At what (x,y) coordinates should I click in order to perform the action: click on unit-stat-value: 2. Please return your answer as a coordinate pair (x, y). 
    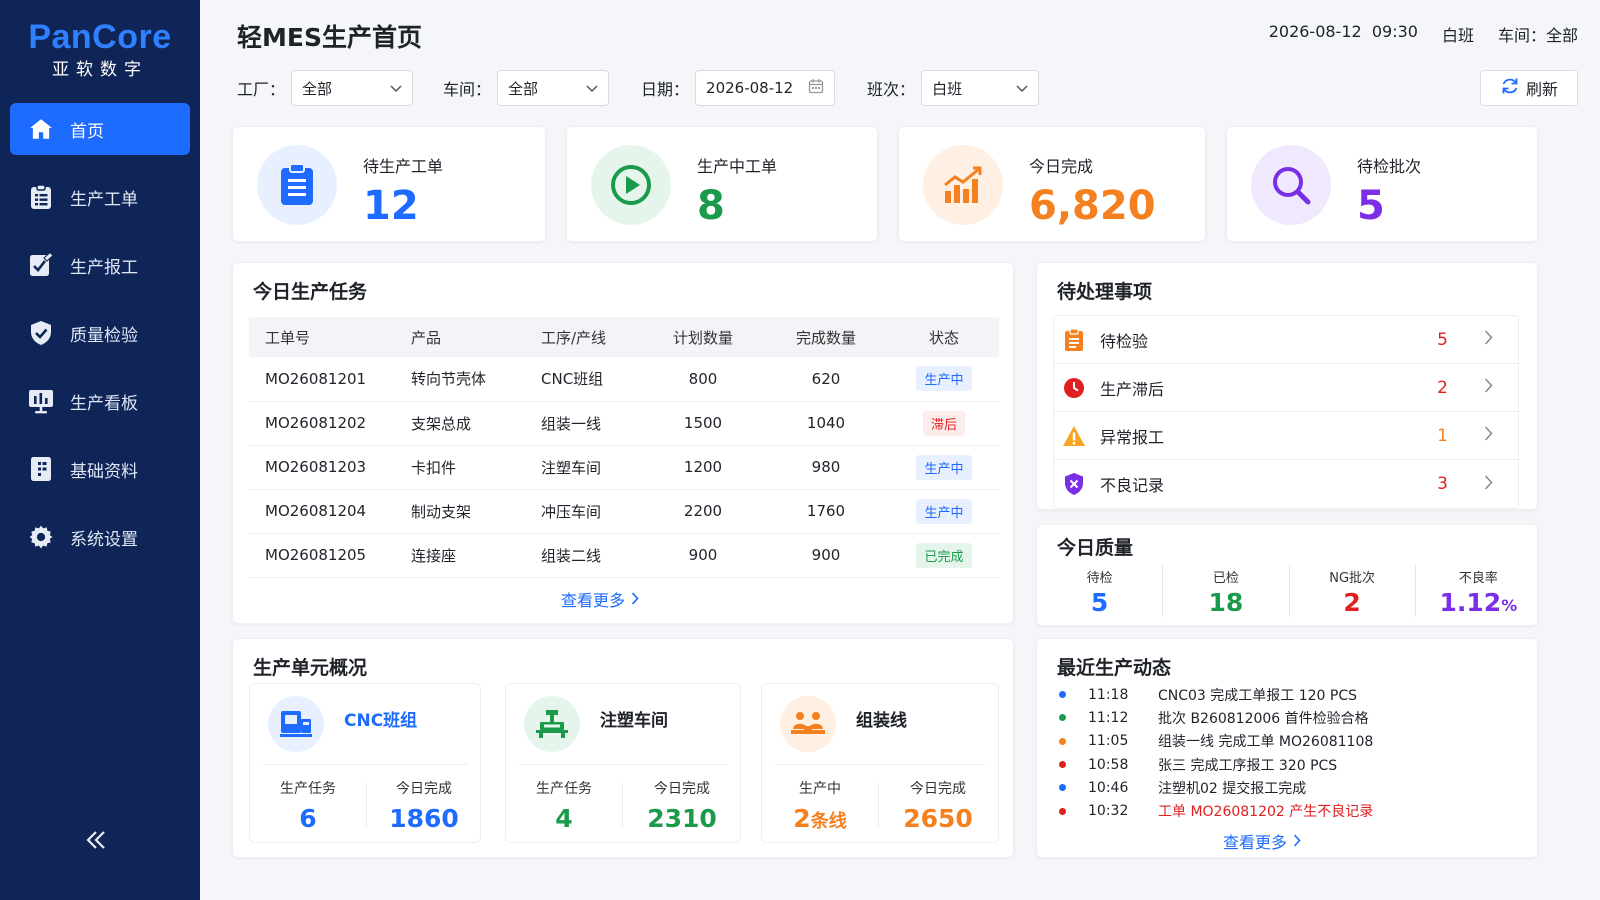
    Looking at the image, I should click on (802, 818).